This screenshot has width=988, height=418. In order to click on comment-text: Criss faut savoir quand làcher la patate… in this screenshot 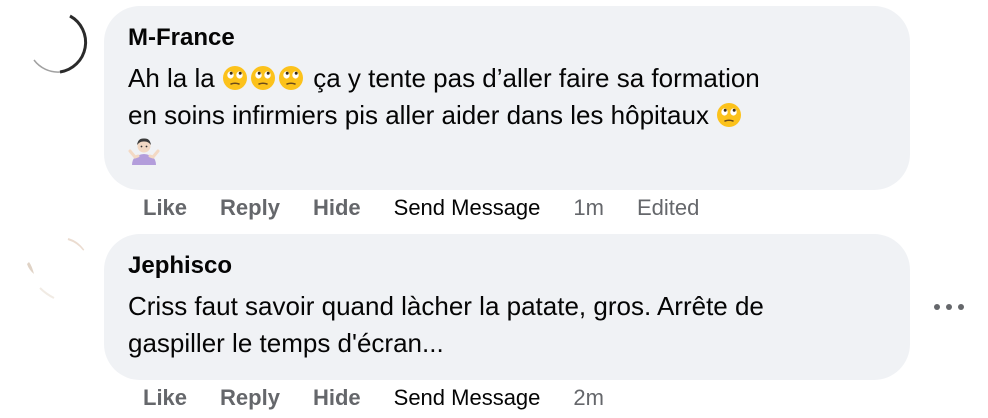, I will do `click(504, 325)`.